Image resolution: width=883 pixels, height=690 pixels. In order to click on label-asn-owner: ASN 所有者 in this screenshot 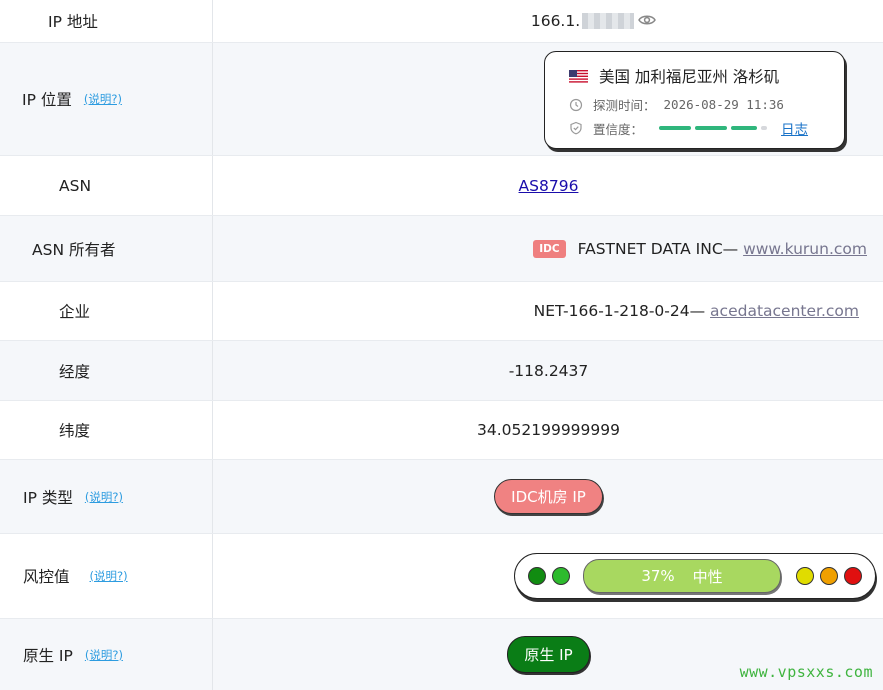, I will do `click(106, 248)`.